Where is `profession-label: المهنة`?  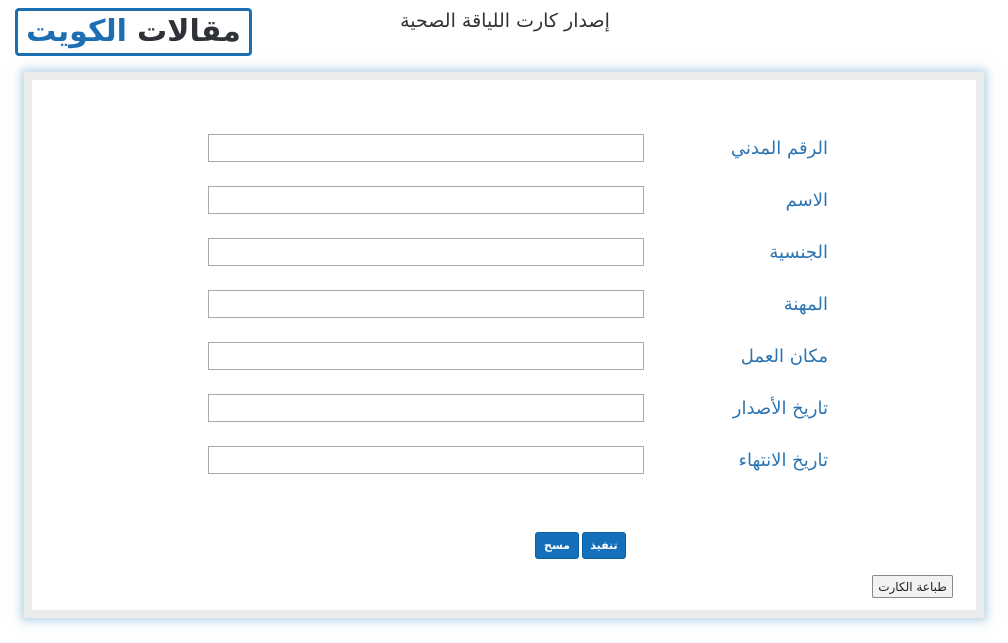 profession-label: المهنة is located at coordinates (748, 304).